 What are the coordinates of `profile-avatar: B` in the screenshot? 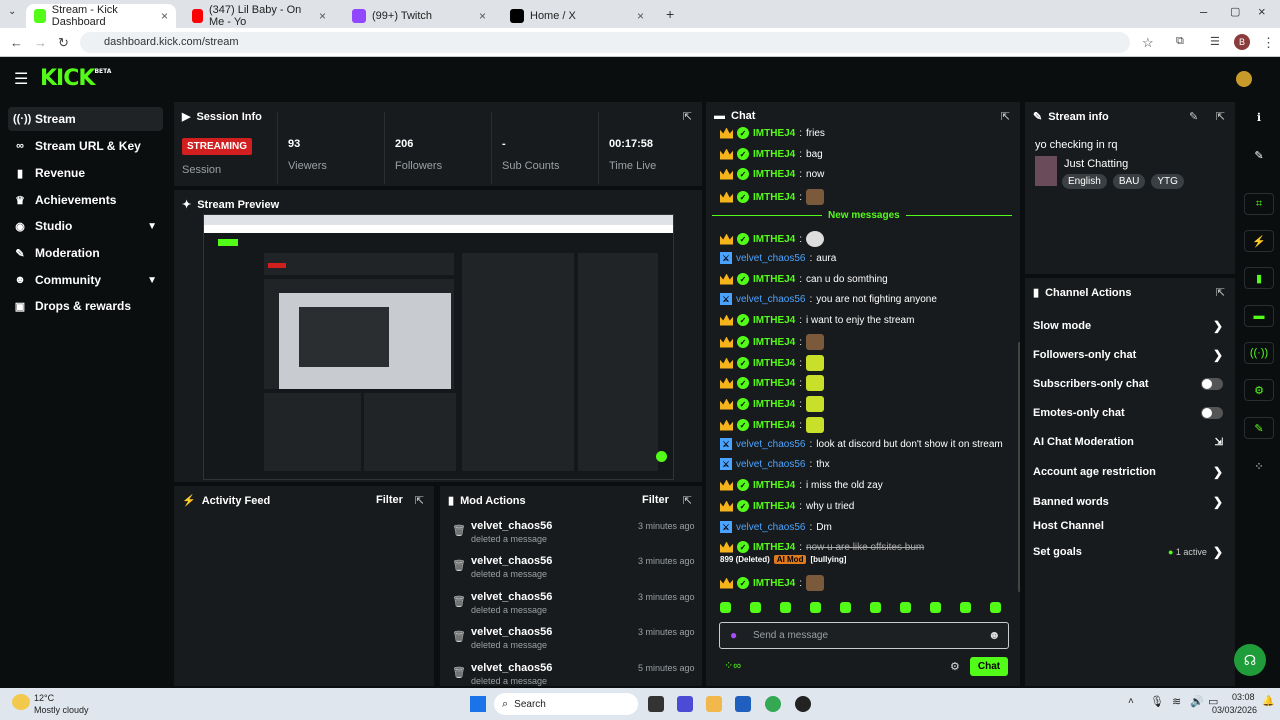 It's located at (1242, 42).